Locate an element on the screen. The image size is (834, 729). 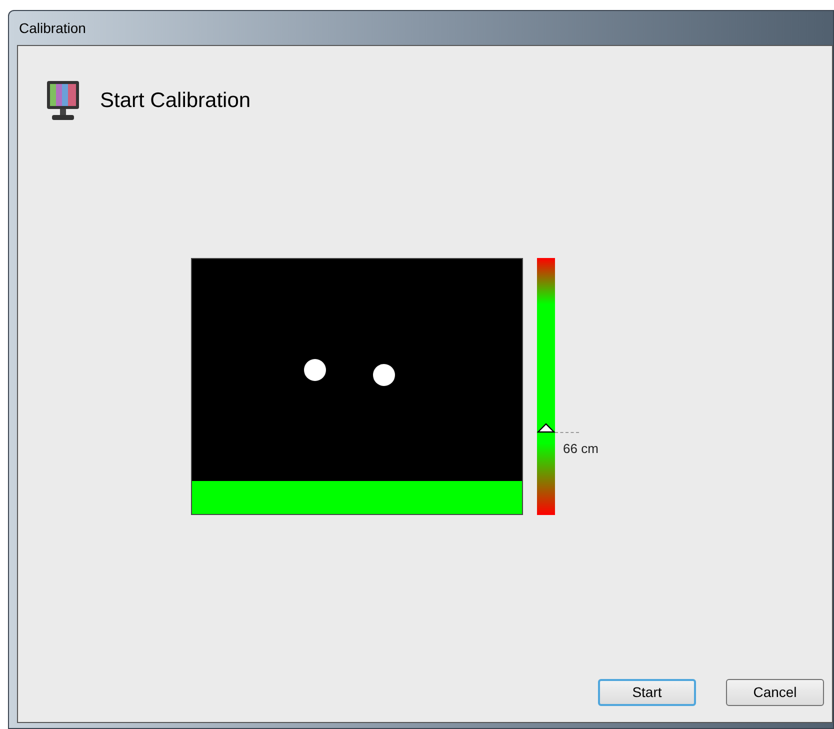
monitor-icon is located at coordinates (63, 101).